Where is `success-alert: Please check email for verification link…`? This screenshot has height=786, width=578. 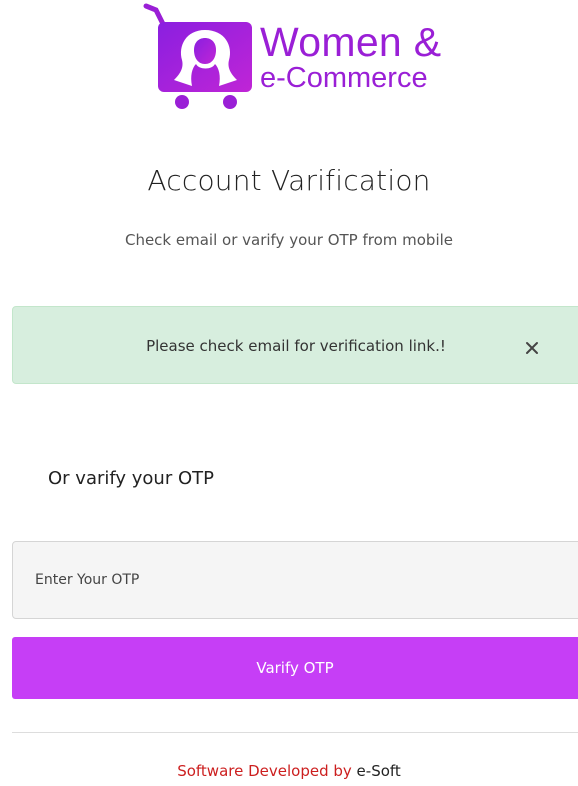 success-alert: Please check email for verification link… is located at coordinates (295, 345).